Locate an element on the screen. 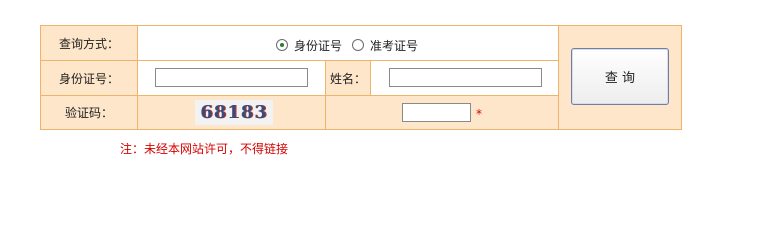 The height and width of the screenshot is (240, 760). required-mark: * is located at coordinates (479, 114).